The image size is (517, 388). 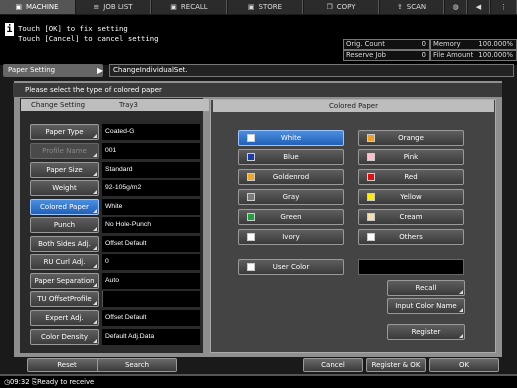 What do you see at coordinates (291, 177) in the screenshot?
I see `color-goldenrod-button: Goldenrod` at bounding box center [291, 177].